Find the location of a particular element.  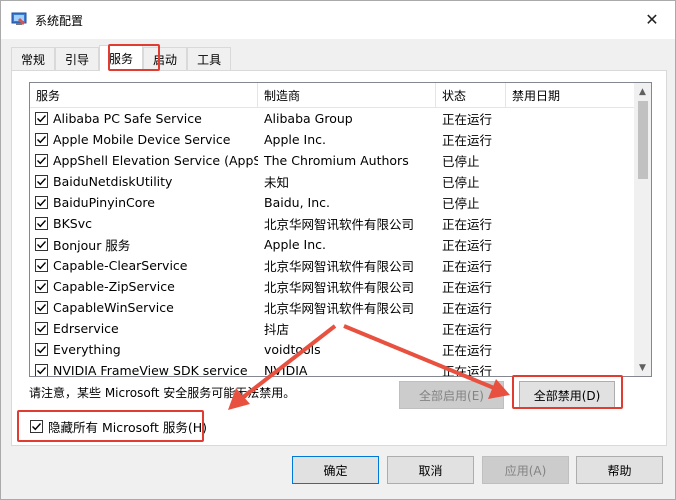

tab-general: 常规 is located at coordinates (33, 59).